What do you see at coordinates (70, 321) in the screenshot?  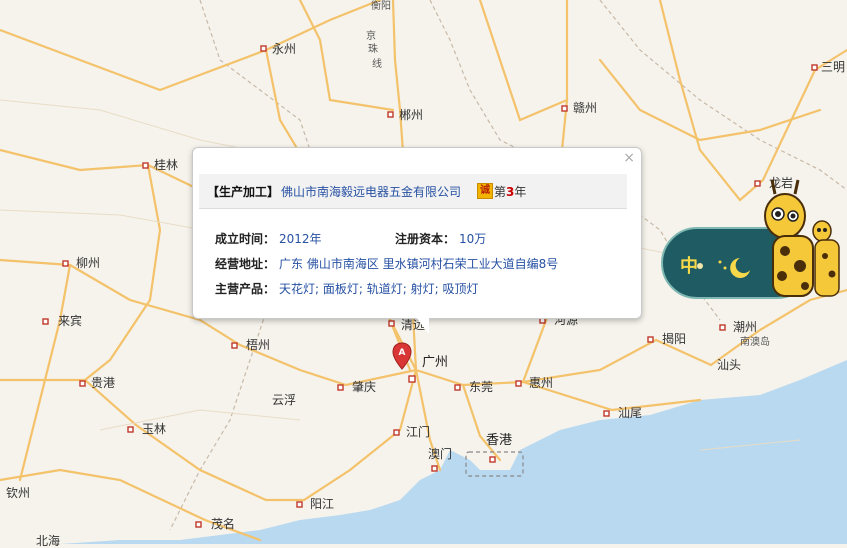 I see `city-label: 来宾` at bounding box center [70, 321].